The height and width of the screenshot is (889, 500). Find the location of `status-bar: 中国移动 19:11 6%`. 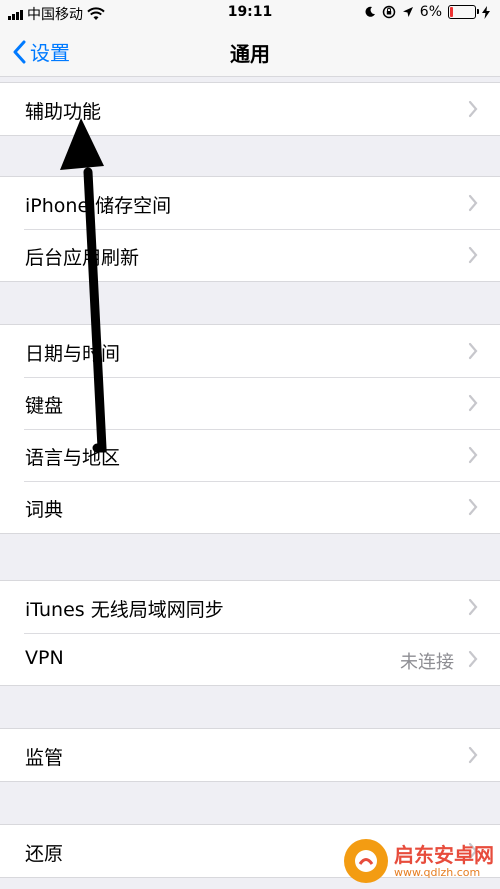

status-bar: 中国移动 19:11 6% is located at coordinates (250, 13).